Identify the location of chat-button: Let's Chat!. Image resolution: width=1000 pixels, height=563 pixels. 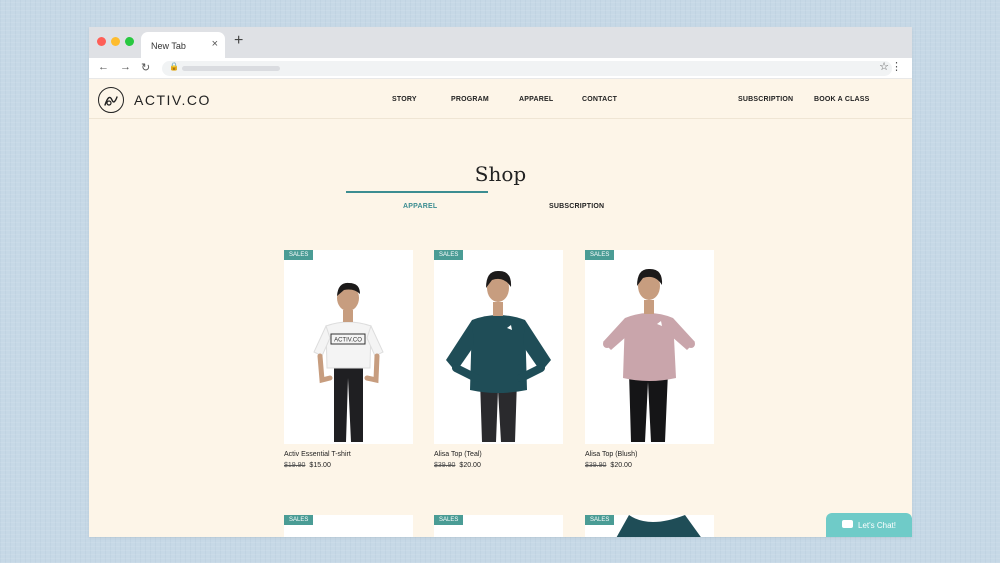
(869, 525).